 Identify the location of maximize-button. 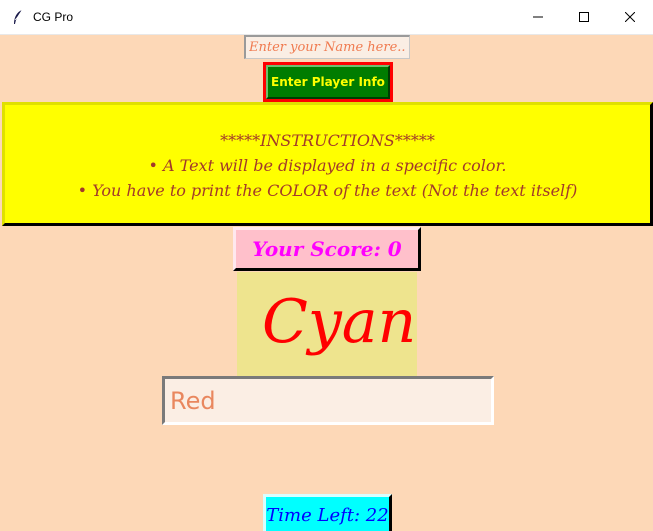
(584, 17).